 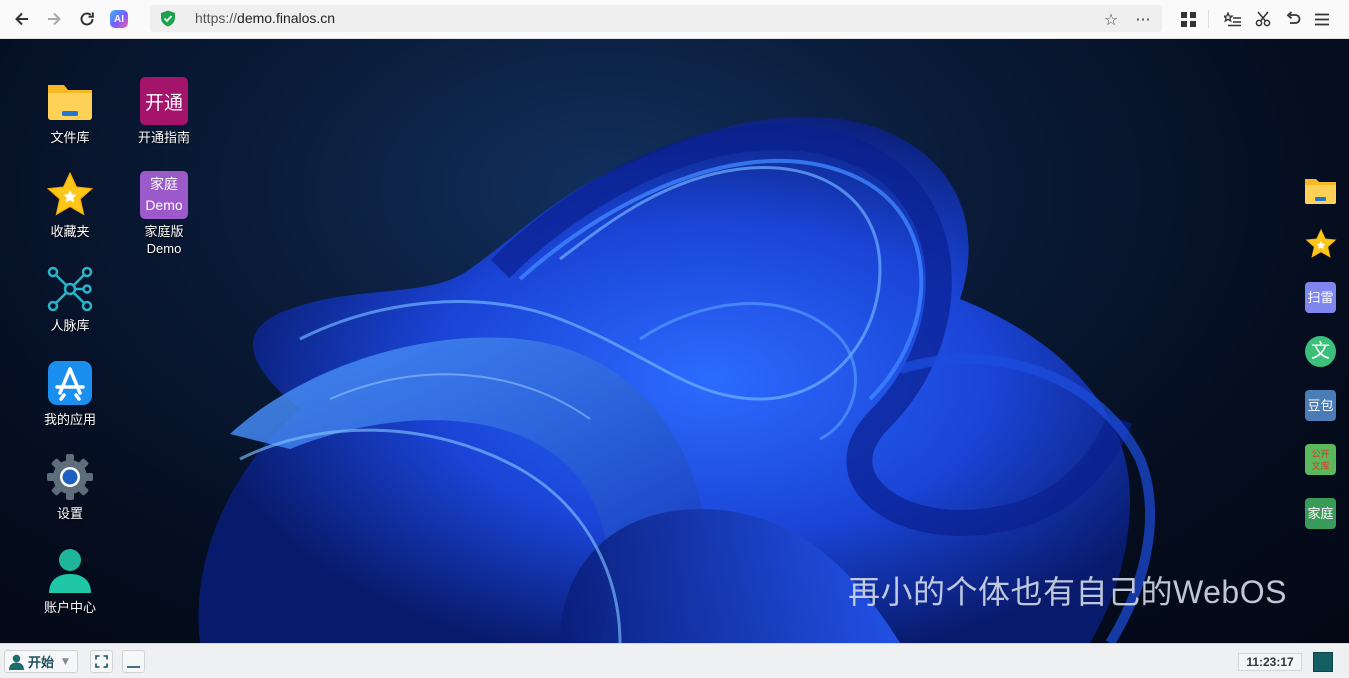 What do you see at coordinates (70, 289) in the screenshot?
I see `network-icon` at bounding box center [70, 289].